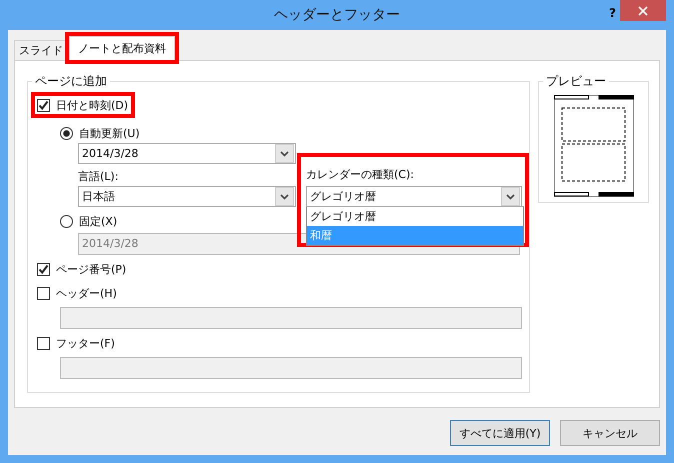 Image resolution: width=674 pixels, height=463 pixels. Describe the element at coordinates (41, 50) in the screenshot. I see `tab: スライド` at that location.